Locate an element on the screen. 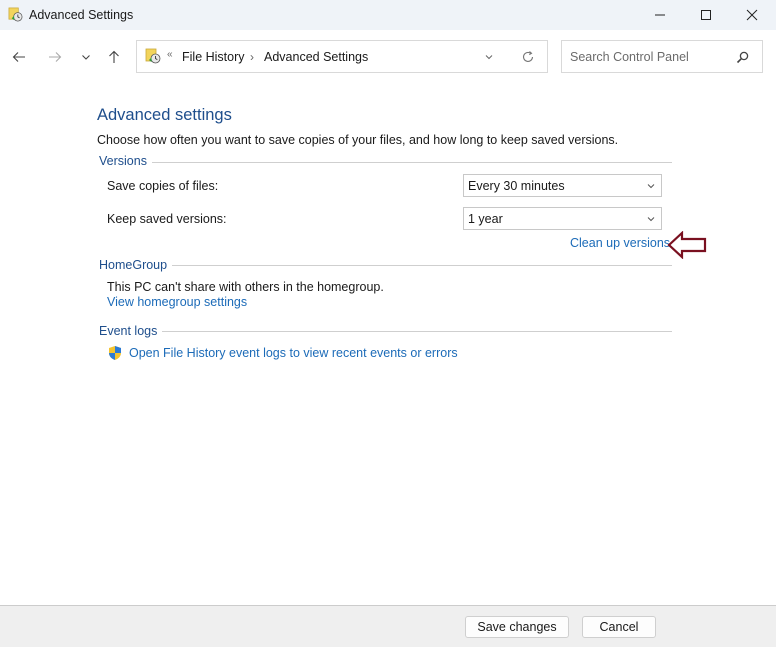 This screenshot has height=647, width=776. maximize-icon is located at coordinates (706, 15).